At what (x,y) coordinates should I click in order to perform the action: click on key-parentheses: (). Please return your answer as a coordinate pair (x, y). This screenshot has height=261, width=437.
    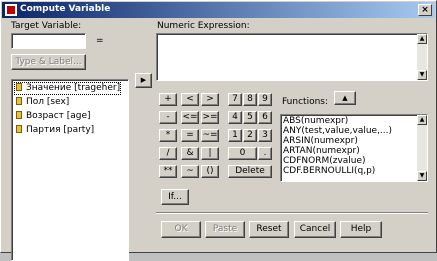
    Looking at the image, I should click on (210, 171).